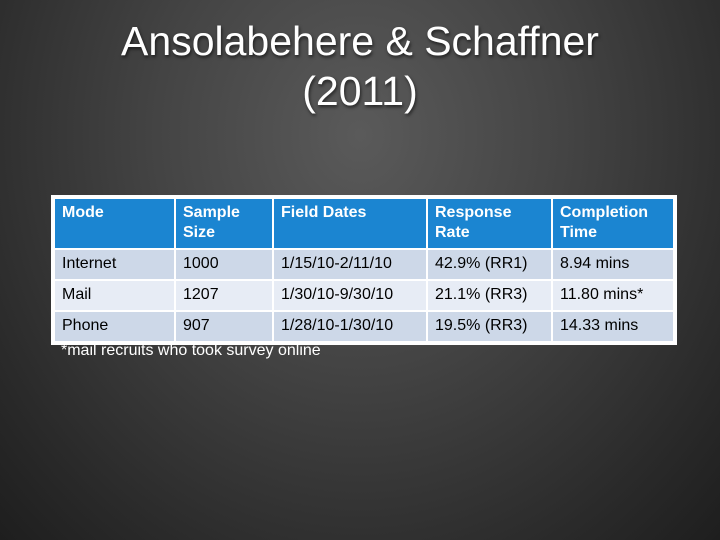 This screenshot has height=540, width=720. What do you see at coordinates (360, 41) in the screenshot?
I see `title-line-1: Ansolabehere & Schaffner` at bounding box center [360, 41].